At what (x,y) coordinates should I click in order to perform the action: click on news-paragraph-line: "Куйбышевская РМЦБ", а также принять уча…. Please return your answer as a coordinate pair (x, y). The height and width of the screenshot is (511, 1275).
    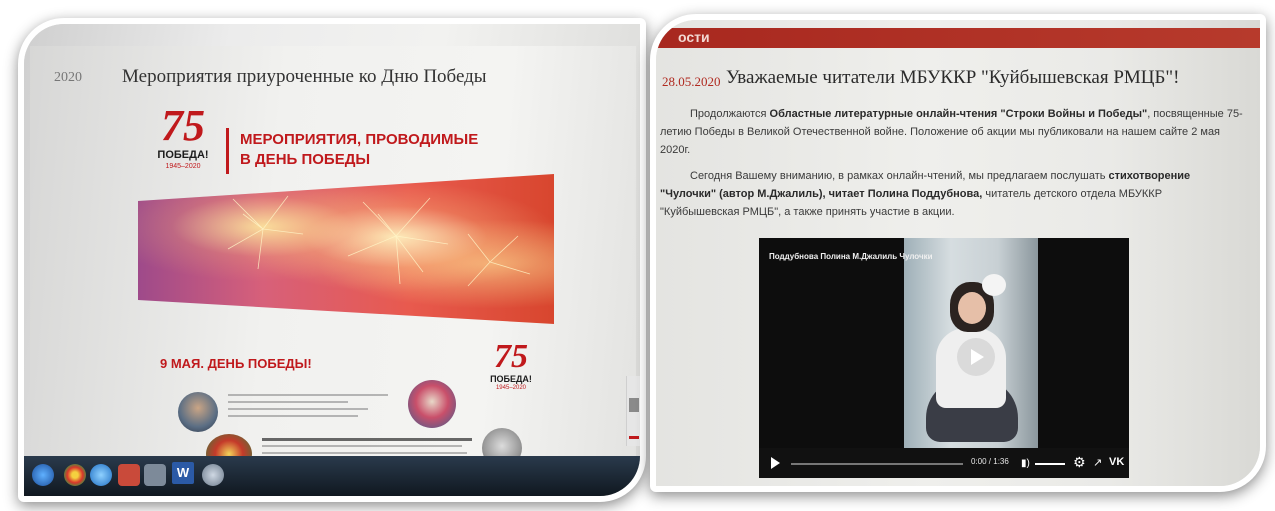
    Looking at the image, I should click on (807, 212).